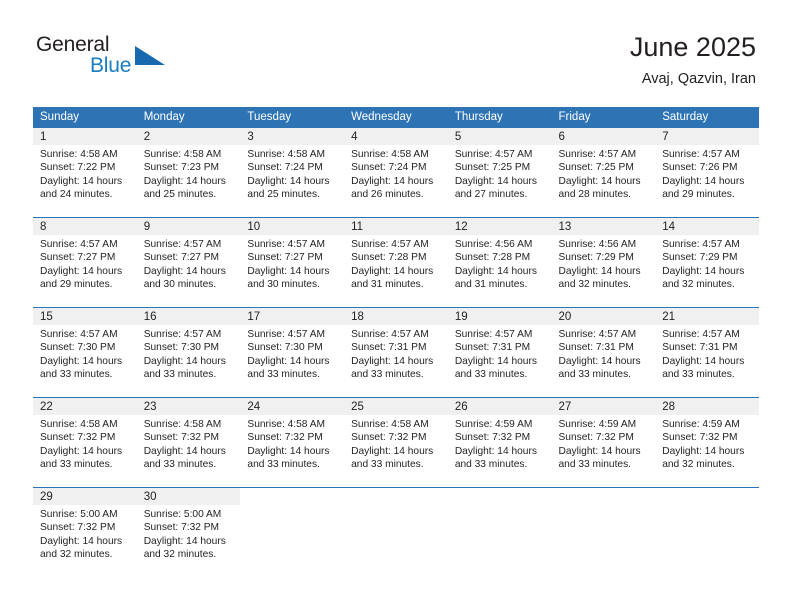 Image resolution: width=792 pixels, height=612 pixels. What do you see at coordinates (292, 117) in the screenshot?
I see `weekday-header-tuesday: Tuesday` at bounding box center [292, 117].